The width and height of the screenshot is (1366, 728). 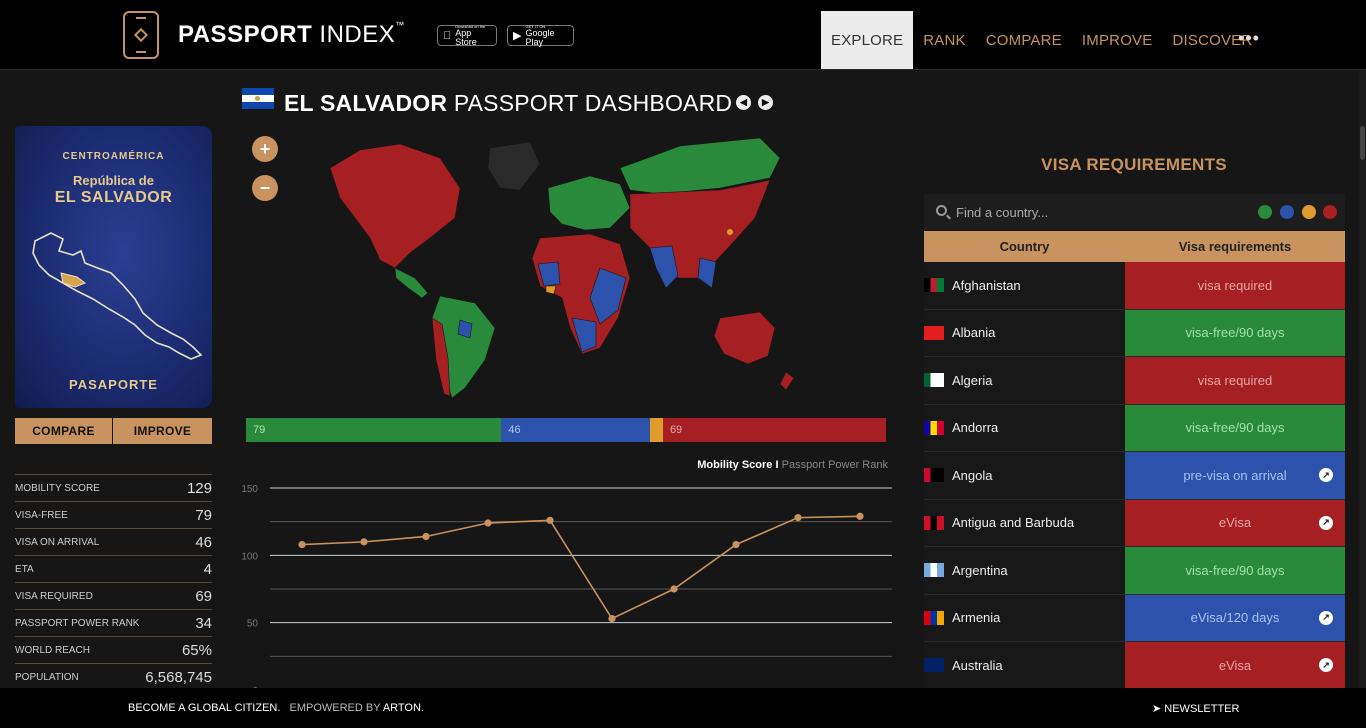 I want to click on country-cell: Angola, so click(x=1024, y=475).